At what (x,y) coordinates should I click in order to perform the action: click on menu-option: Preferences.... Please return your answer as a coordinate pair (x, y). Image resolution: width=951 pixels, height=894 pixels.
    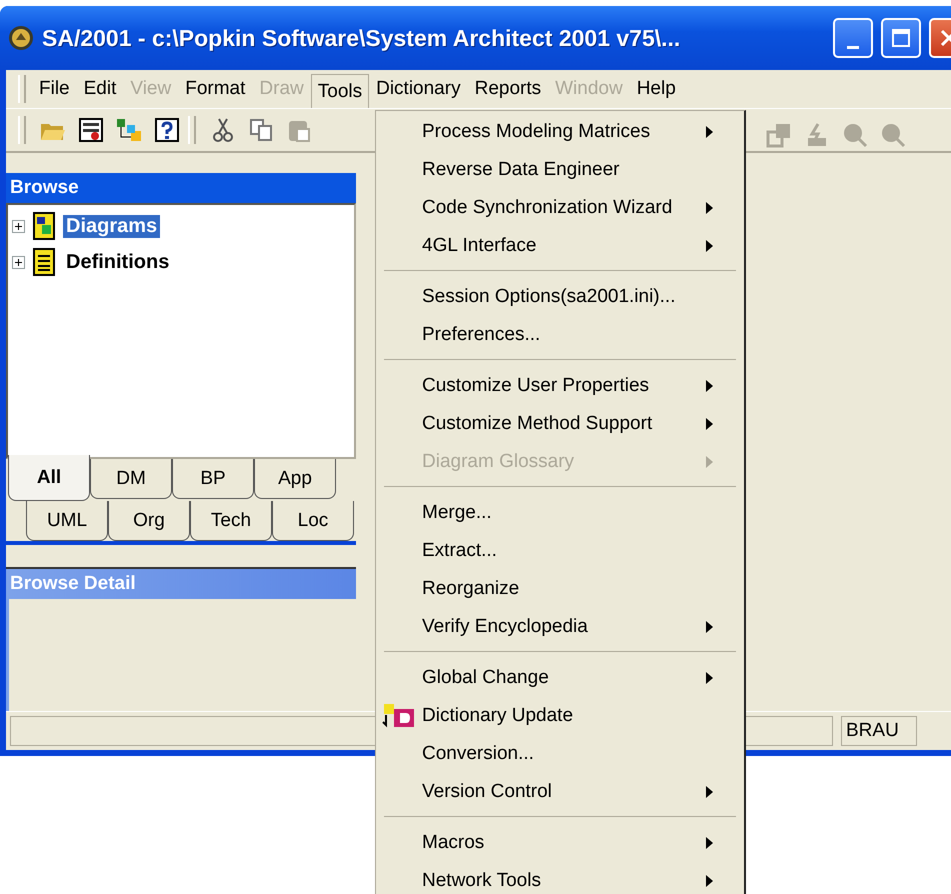
    Looking at the image, I should click on (481, 335).